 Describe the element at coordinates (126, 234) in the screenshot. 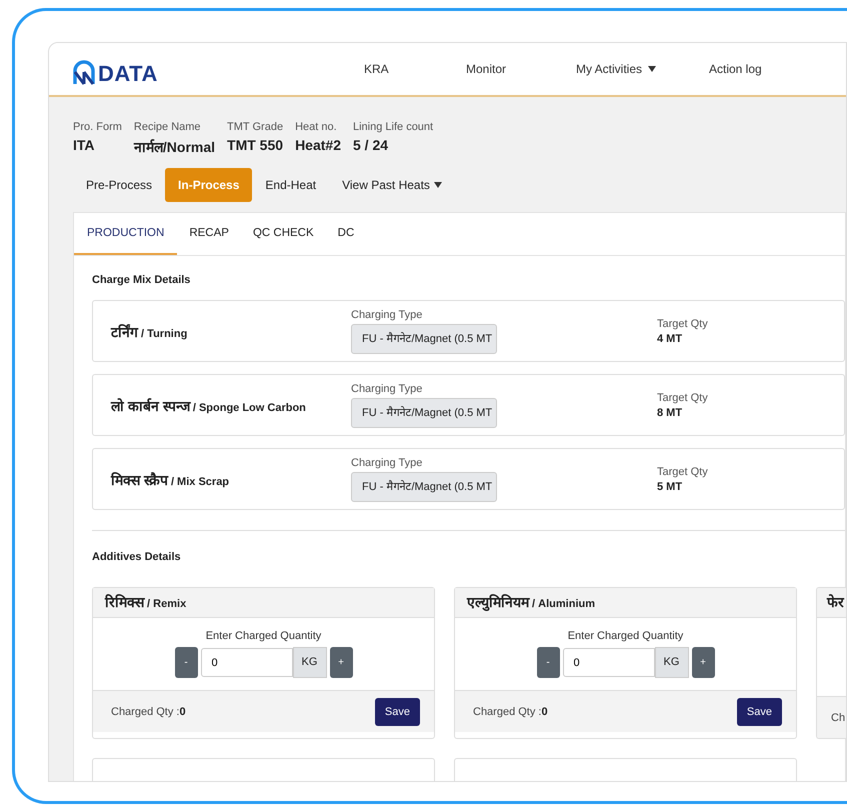

I see `section-tab: PRODUCTION` at that location.